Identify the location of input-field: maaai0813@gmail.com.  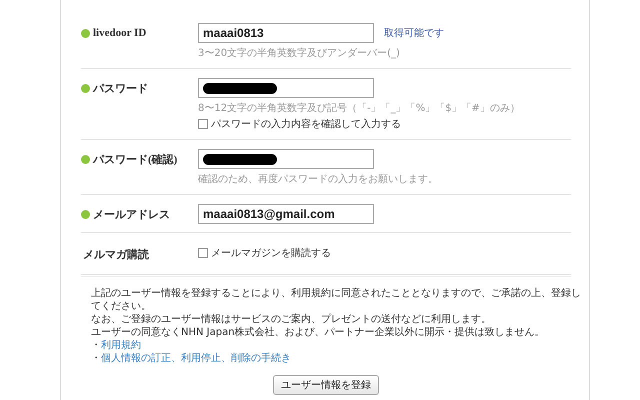
(286, 214).